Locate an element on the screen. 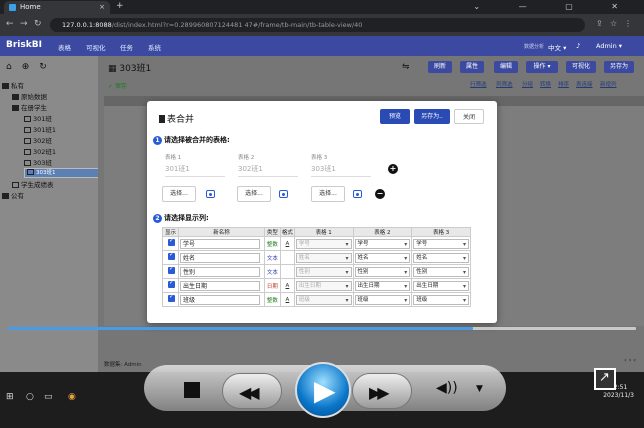 The height and width of the screenshot is (428, 644). user-menu: Admin ▾ is located at coordinates (609, 46).